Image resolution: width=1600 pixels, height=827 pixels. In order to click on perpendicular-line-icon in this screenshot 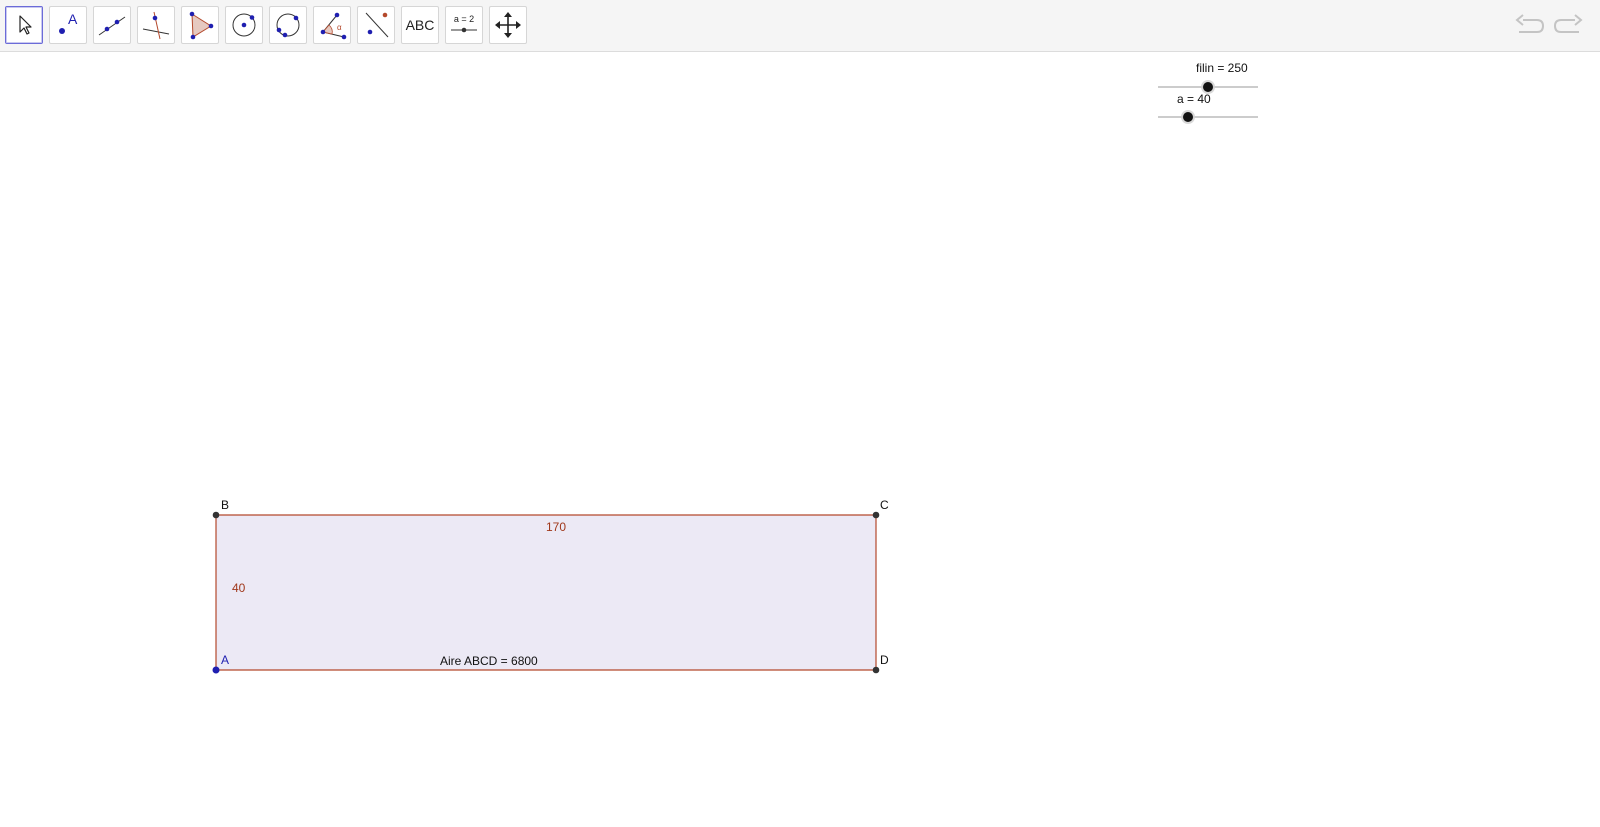, I will do `click(156, 25)`.